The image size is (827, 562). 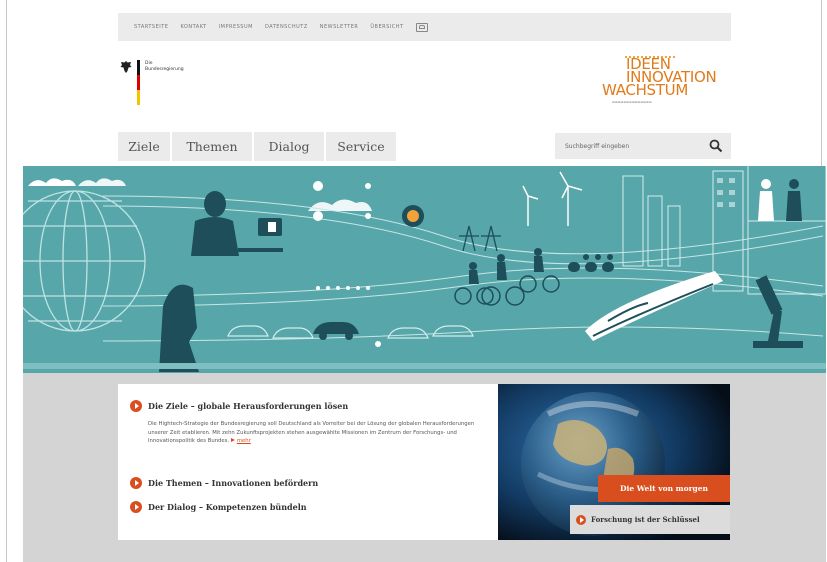 What do you see at coordinates (635, 146) in the screenshot?
I see `search-input` at bounding box center [635, 146].